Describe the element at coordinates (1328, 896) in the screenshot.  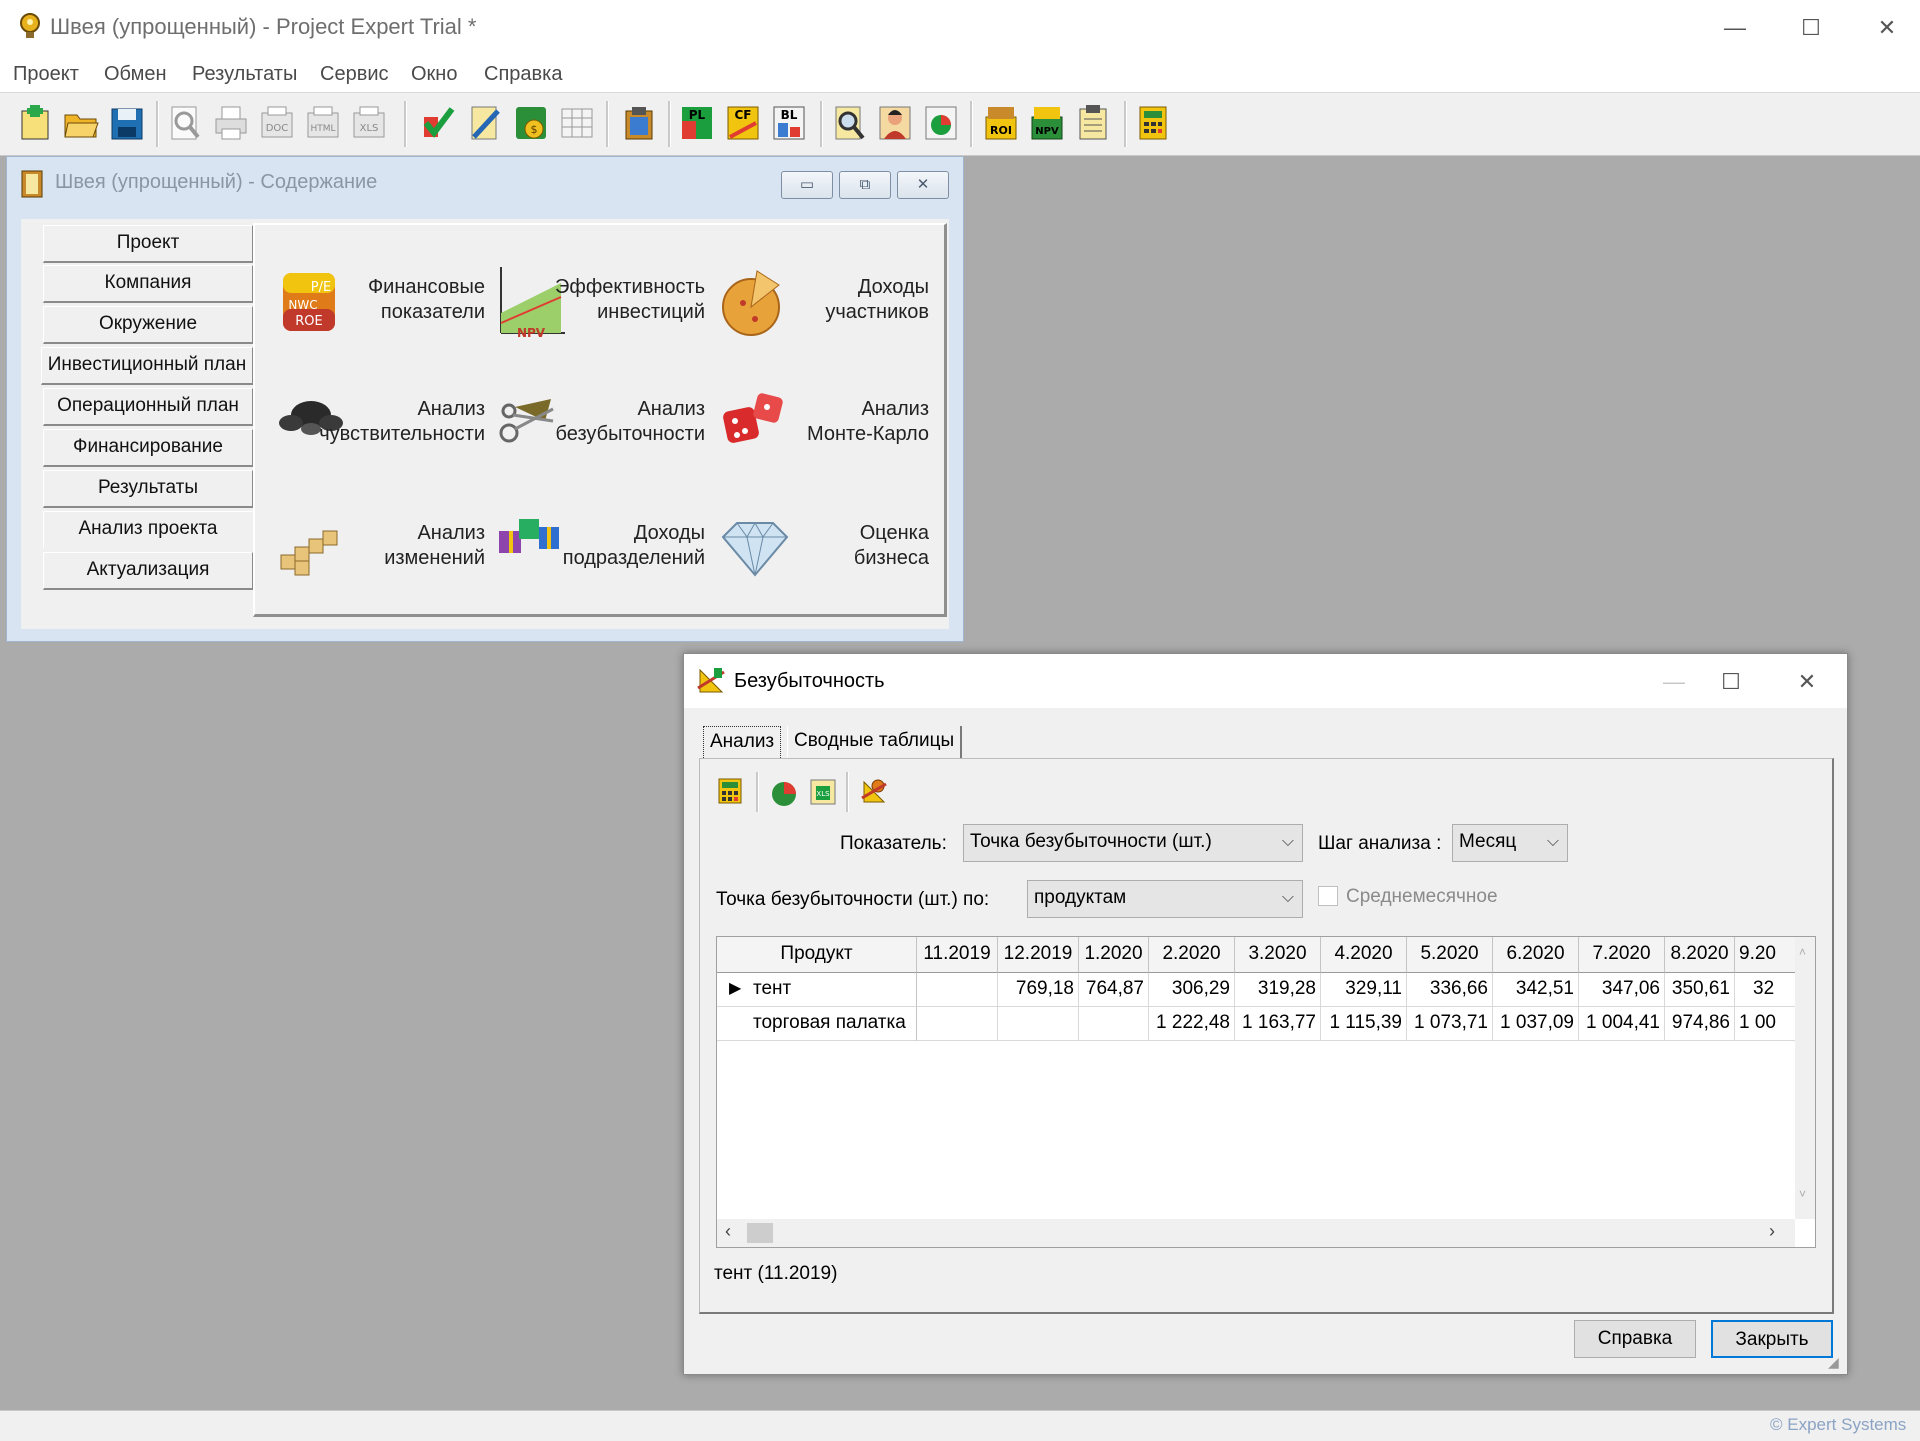
I see `monthly-average-checkbox` at that location.